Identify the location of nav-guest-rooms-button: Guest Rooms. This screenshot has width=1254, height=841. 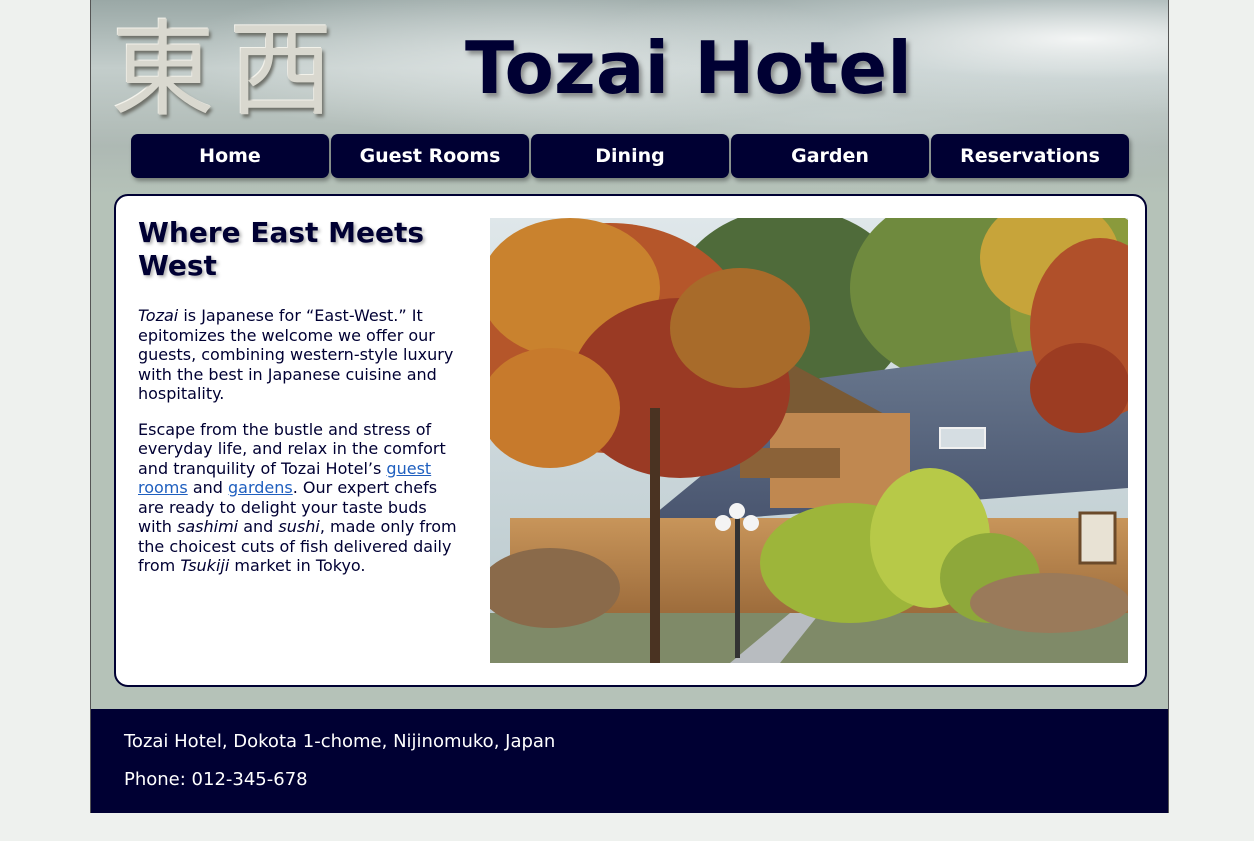
(430, 156).